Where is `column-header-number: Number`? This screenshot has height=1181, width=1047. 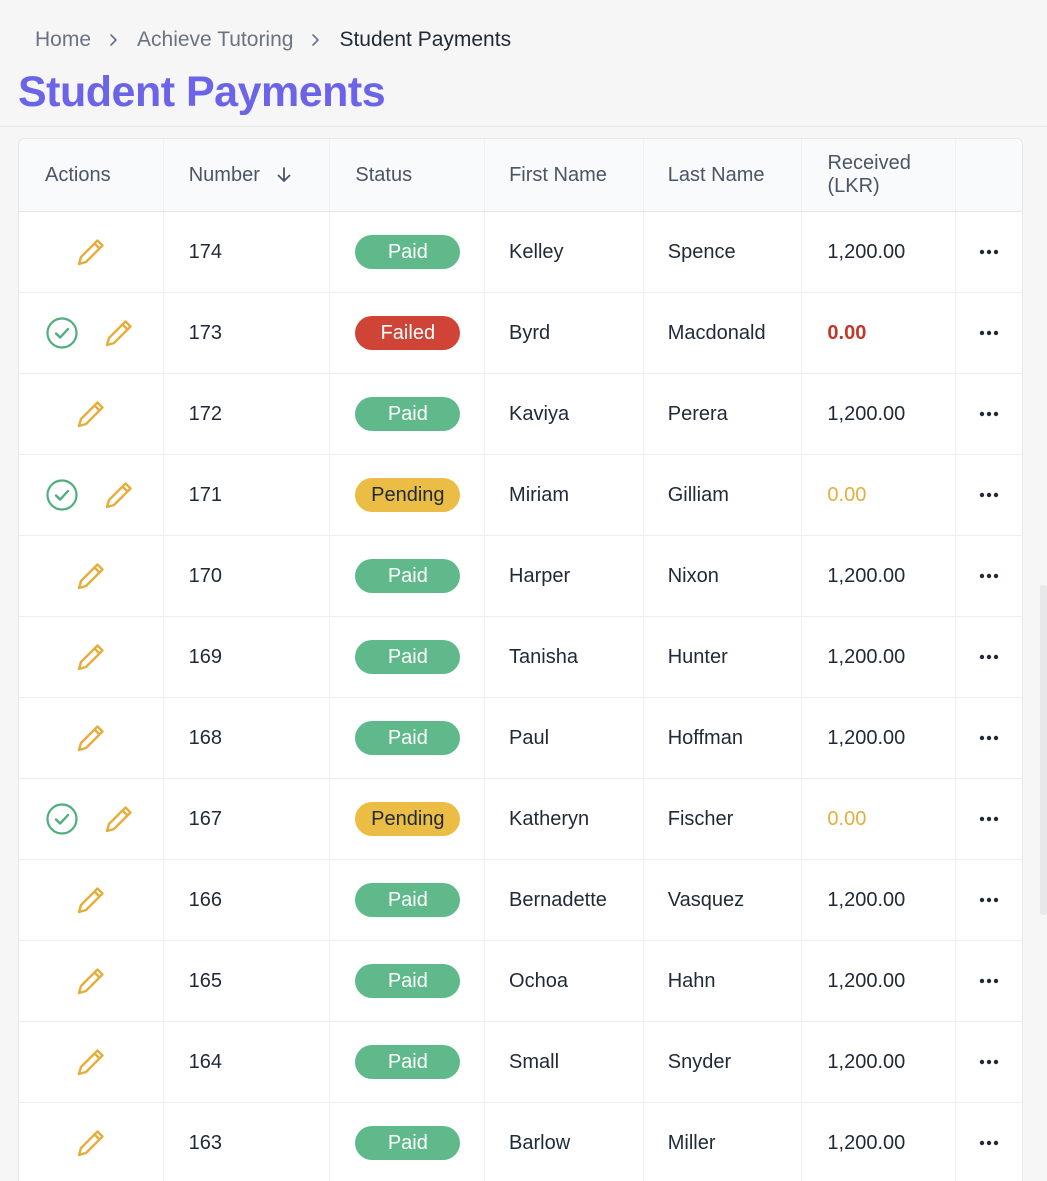
column-header-number: Number is located at coordinates (247, 175).